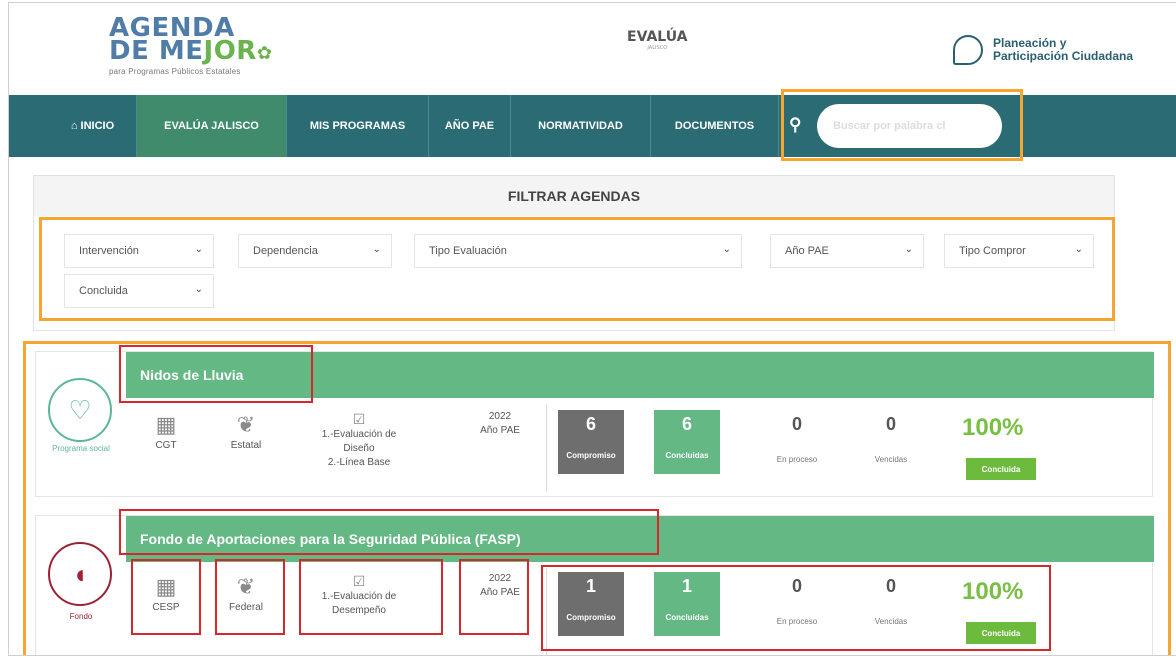  What do you see at coordinates (657, 40) in the screenshot?
I see `evalua-logo: EVALÚA JALISCO` at bounding box center [657, 40].